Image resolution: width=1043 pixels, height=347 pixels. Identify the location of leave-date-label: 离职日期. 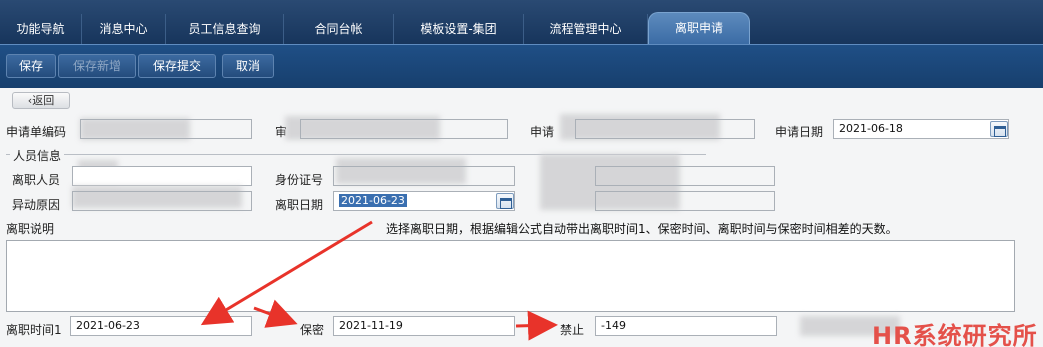
(299, 205).